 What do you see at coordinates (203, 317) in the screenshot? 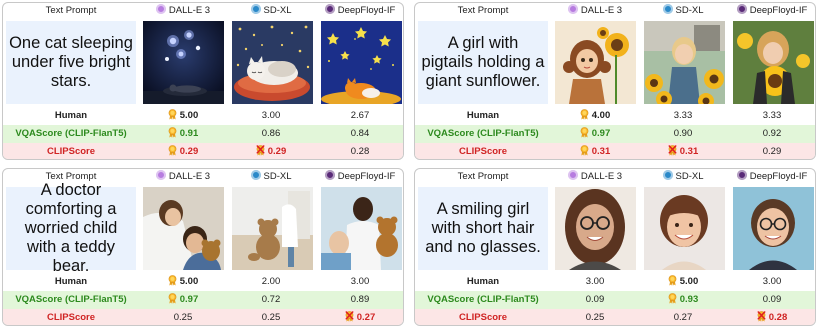
I see `score-row-clip: CLIPScore 0.25 0.25 0.27` at bounding box center [203, 317].